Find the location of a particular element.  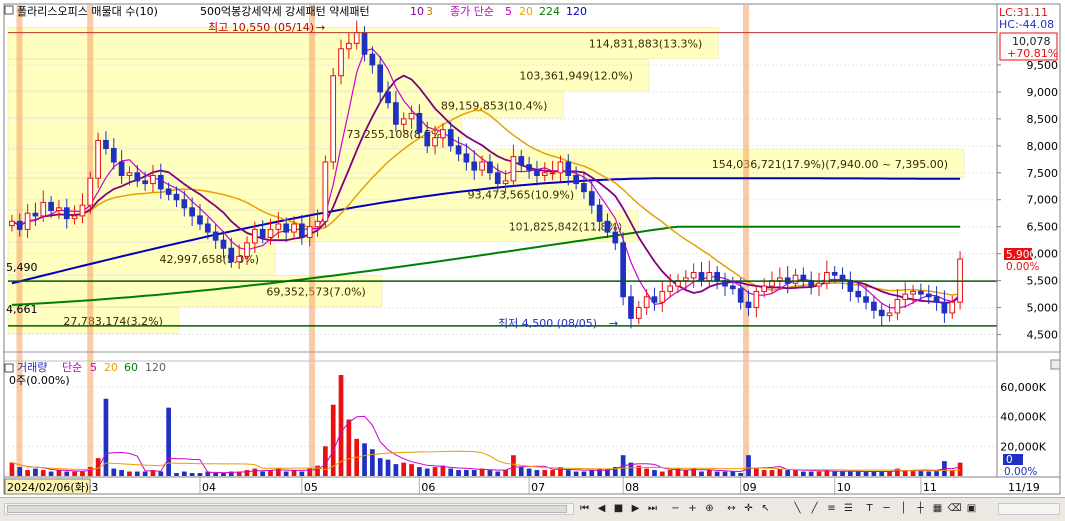

hline-tool-icon: ─ is located at coordinates (886, 508).